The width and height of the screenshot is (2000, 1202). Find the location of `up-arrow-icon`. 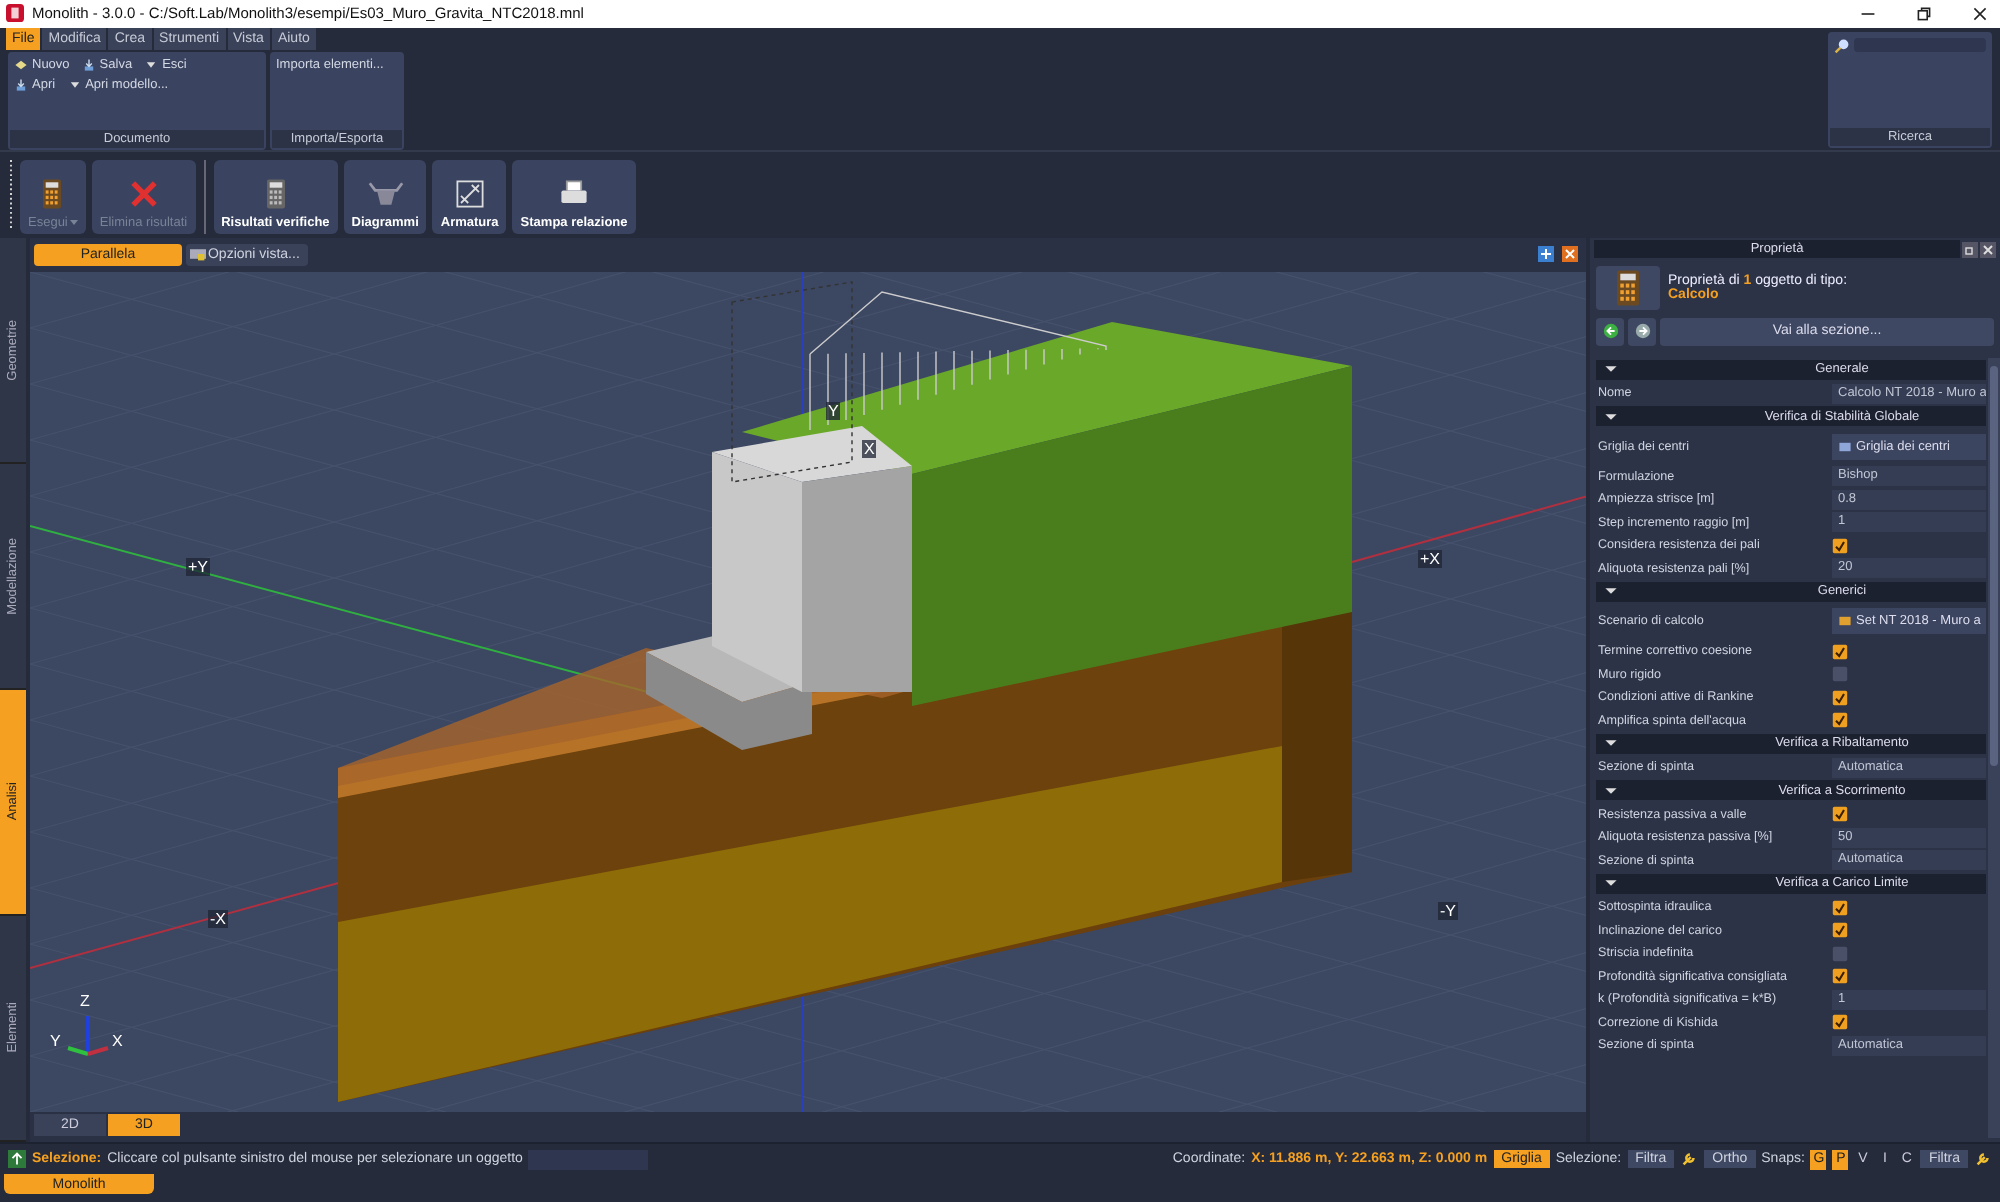

up-arrow-icon is located at coordinates (17, 1159).